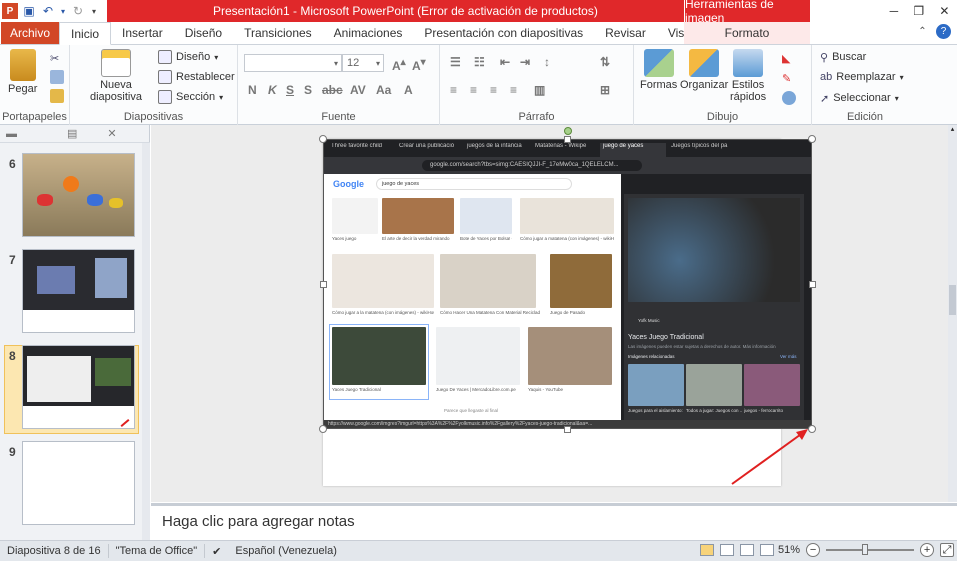 Image resolution: width=957 pixels, height=561 pixels. Describe the element at coordinates (308, 90) in the screenshot. I see `shadow-icon: S` at that location.